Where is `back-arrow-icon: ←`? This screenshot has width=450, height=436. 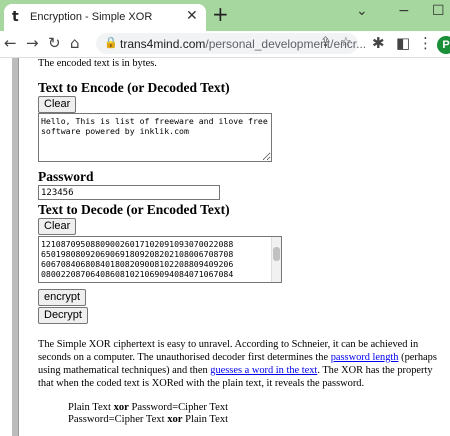
back-arrow-icon: ← is located at coordinates (10, 43).